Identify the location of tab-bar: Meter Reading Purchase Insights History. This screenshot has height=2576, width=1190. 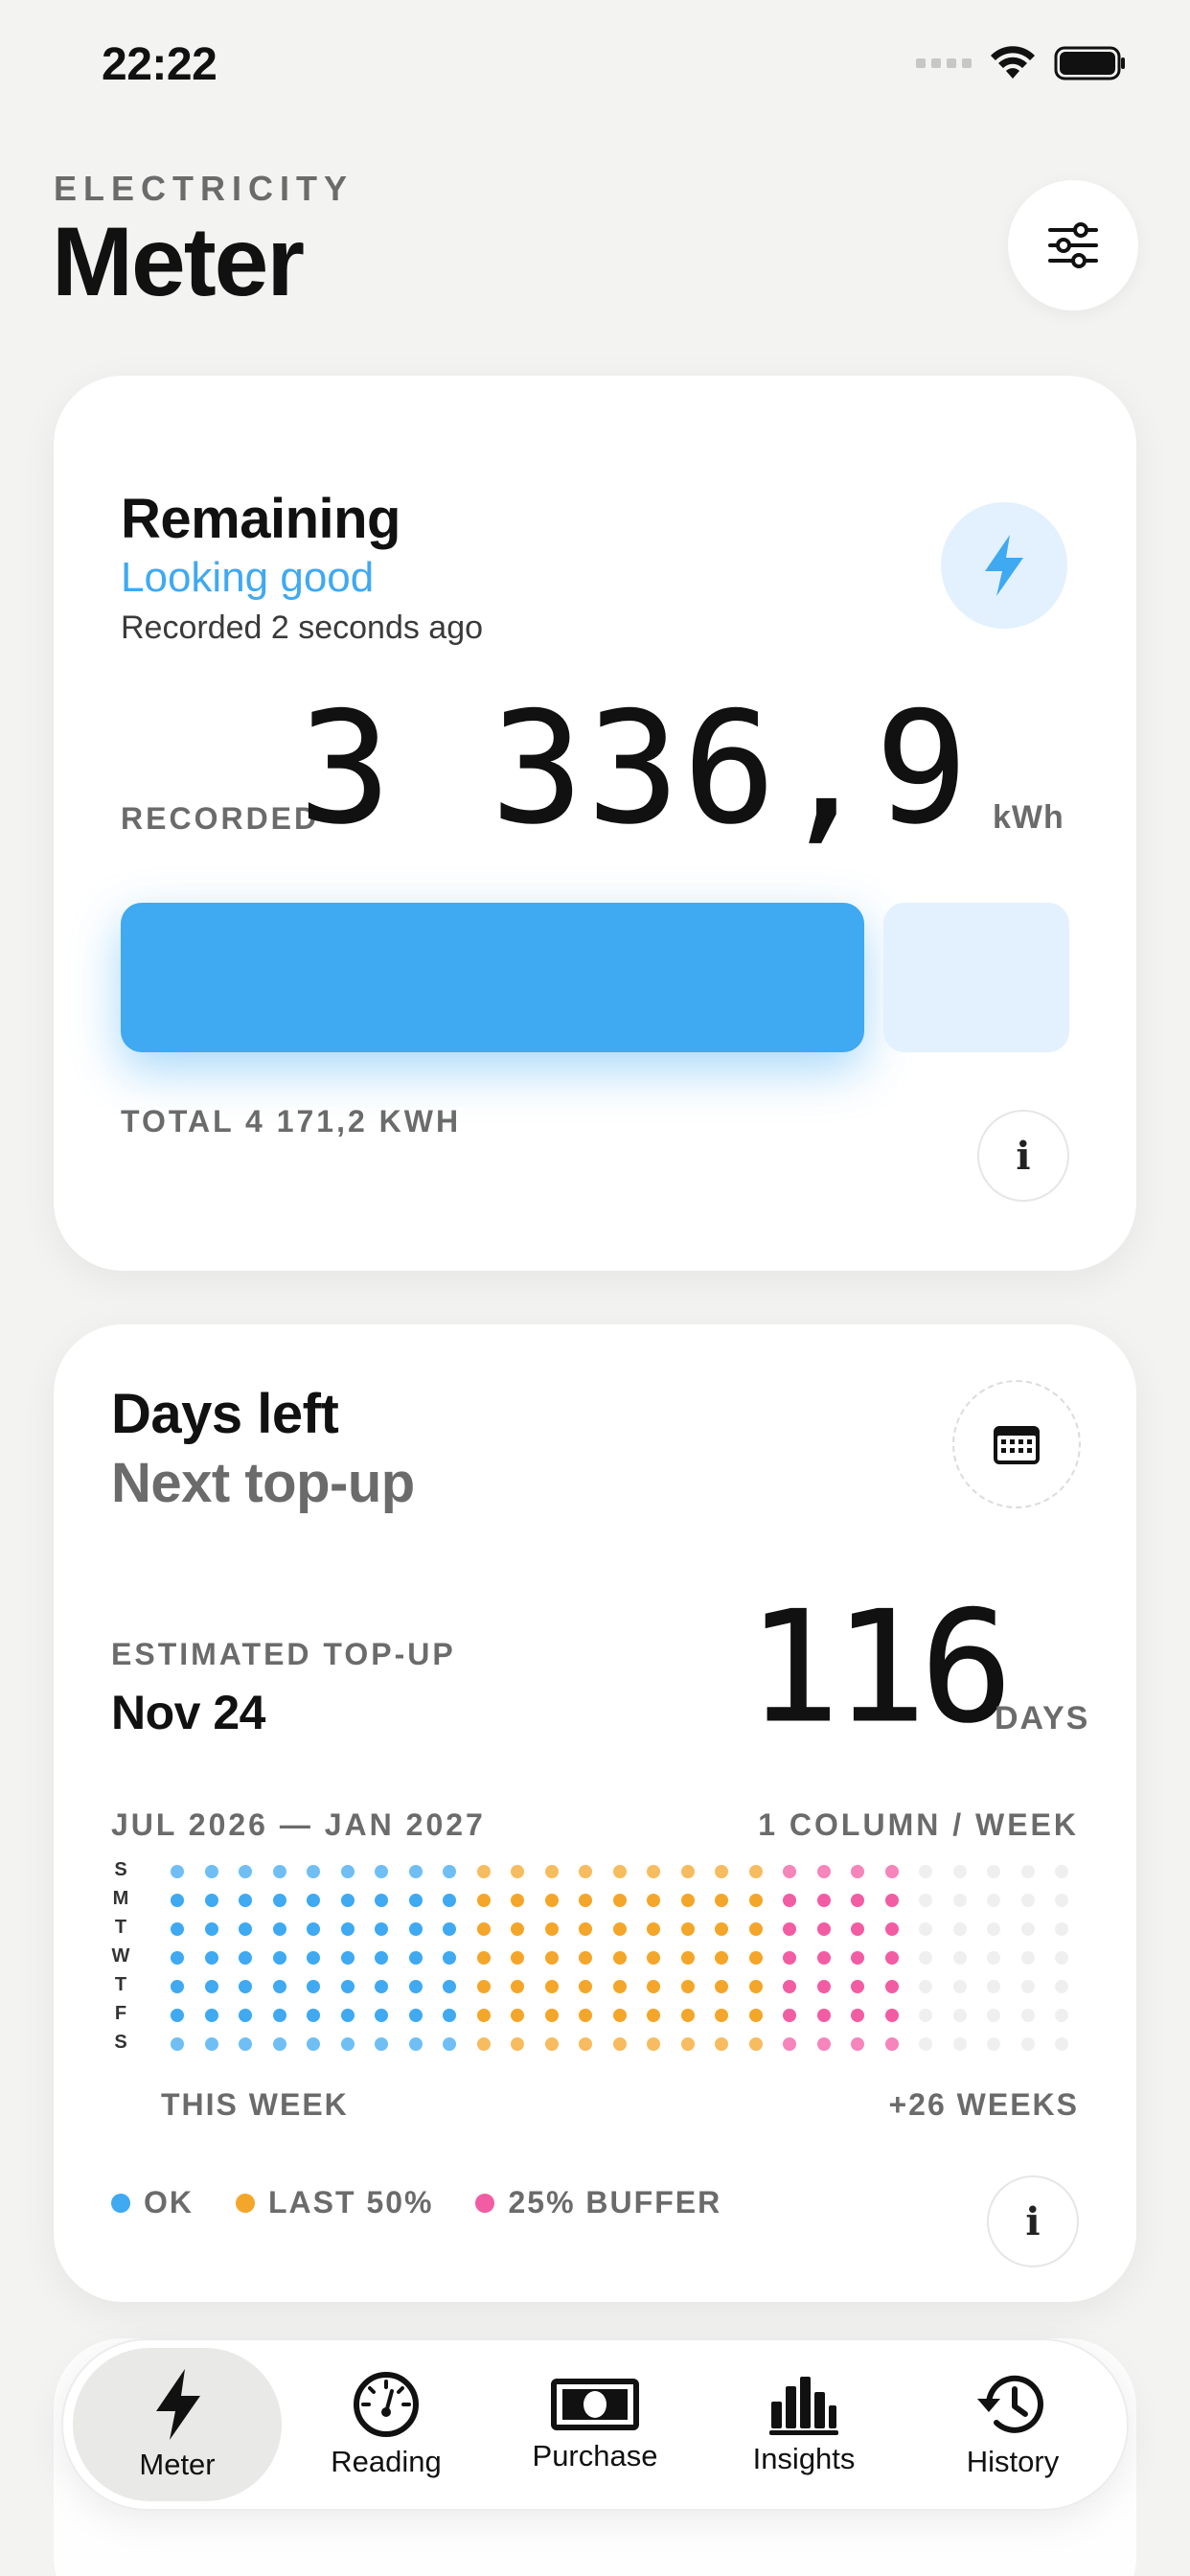
(595, 2424).